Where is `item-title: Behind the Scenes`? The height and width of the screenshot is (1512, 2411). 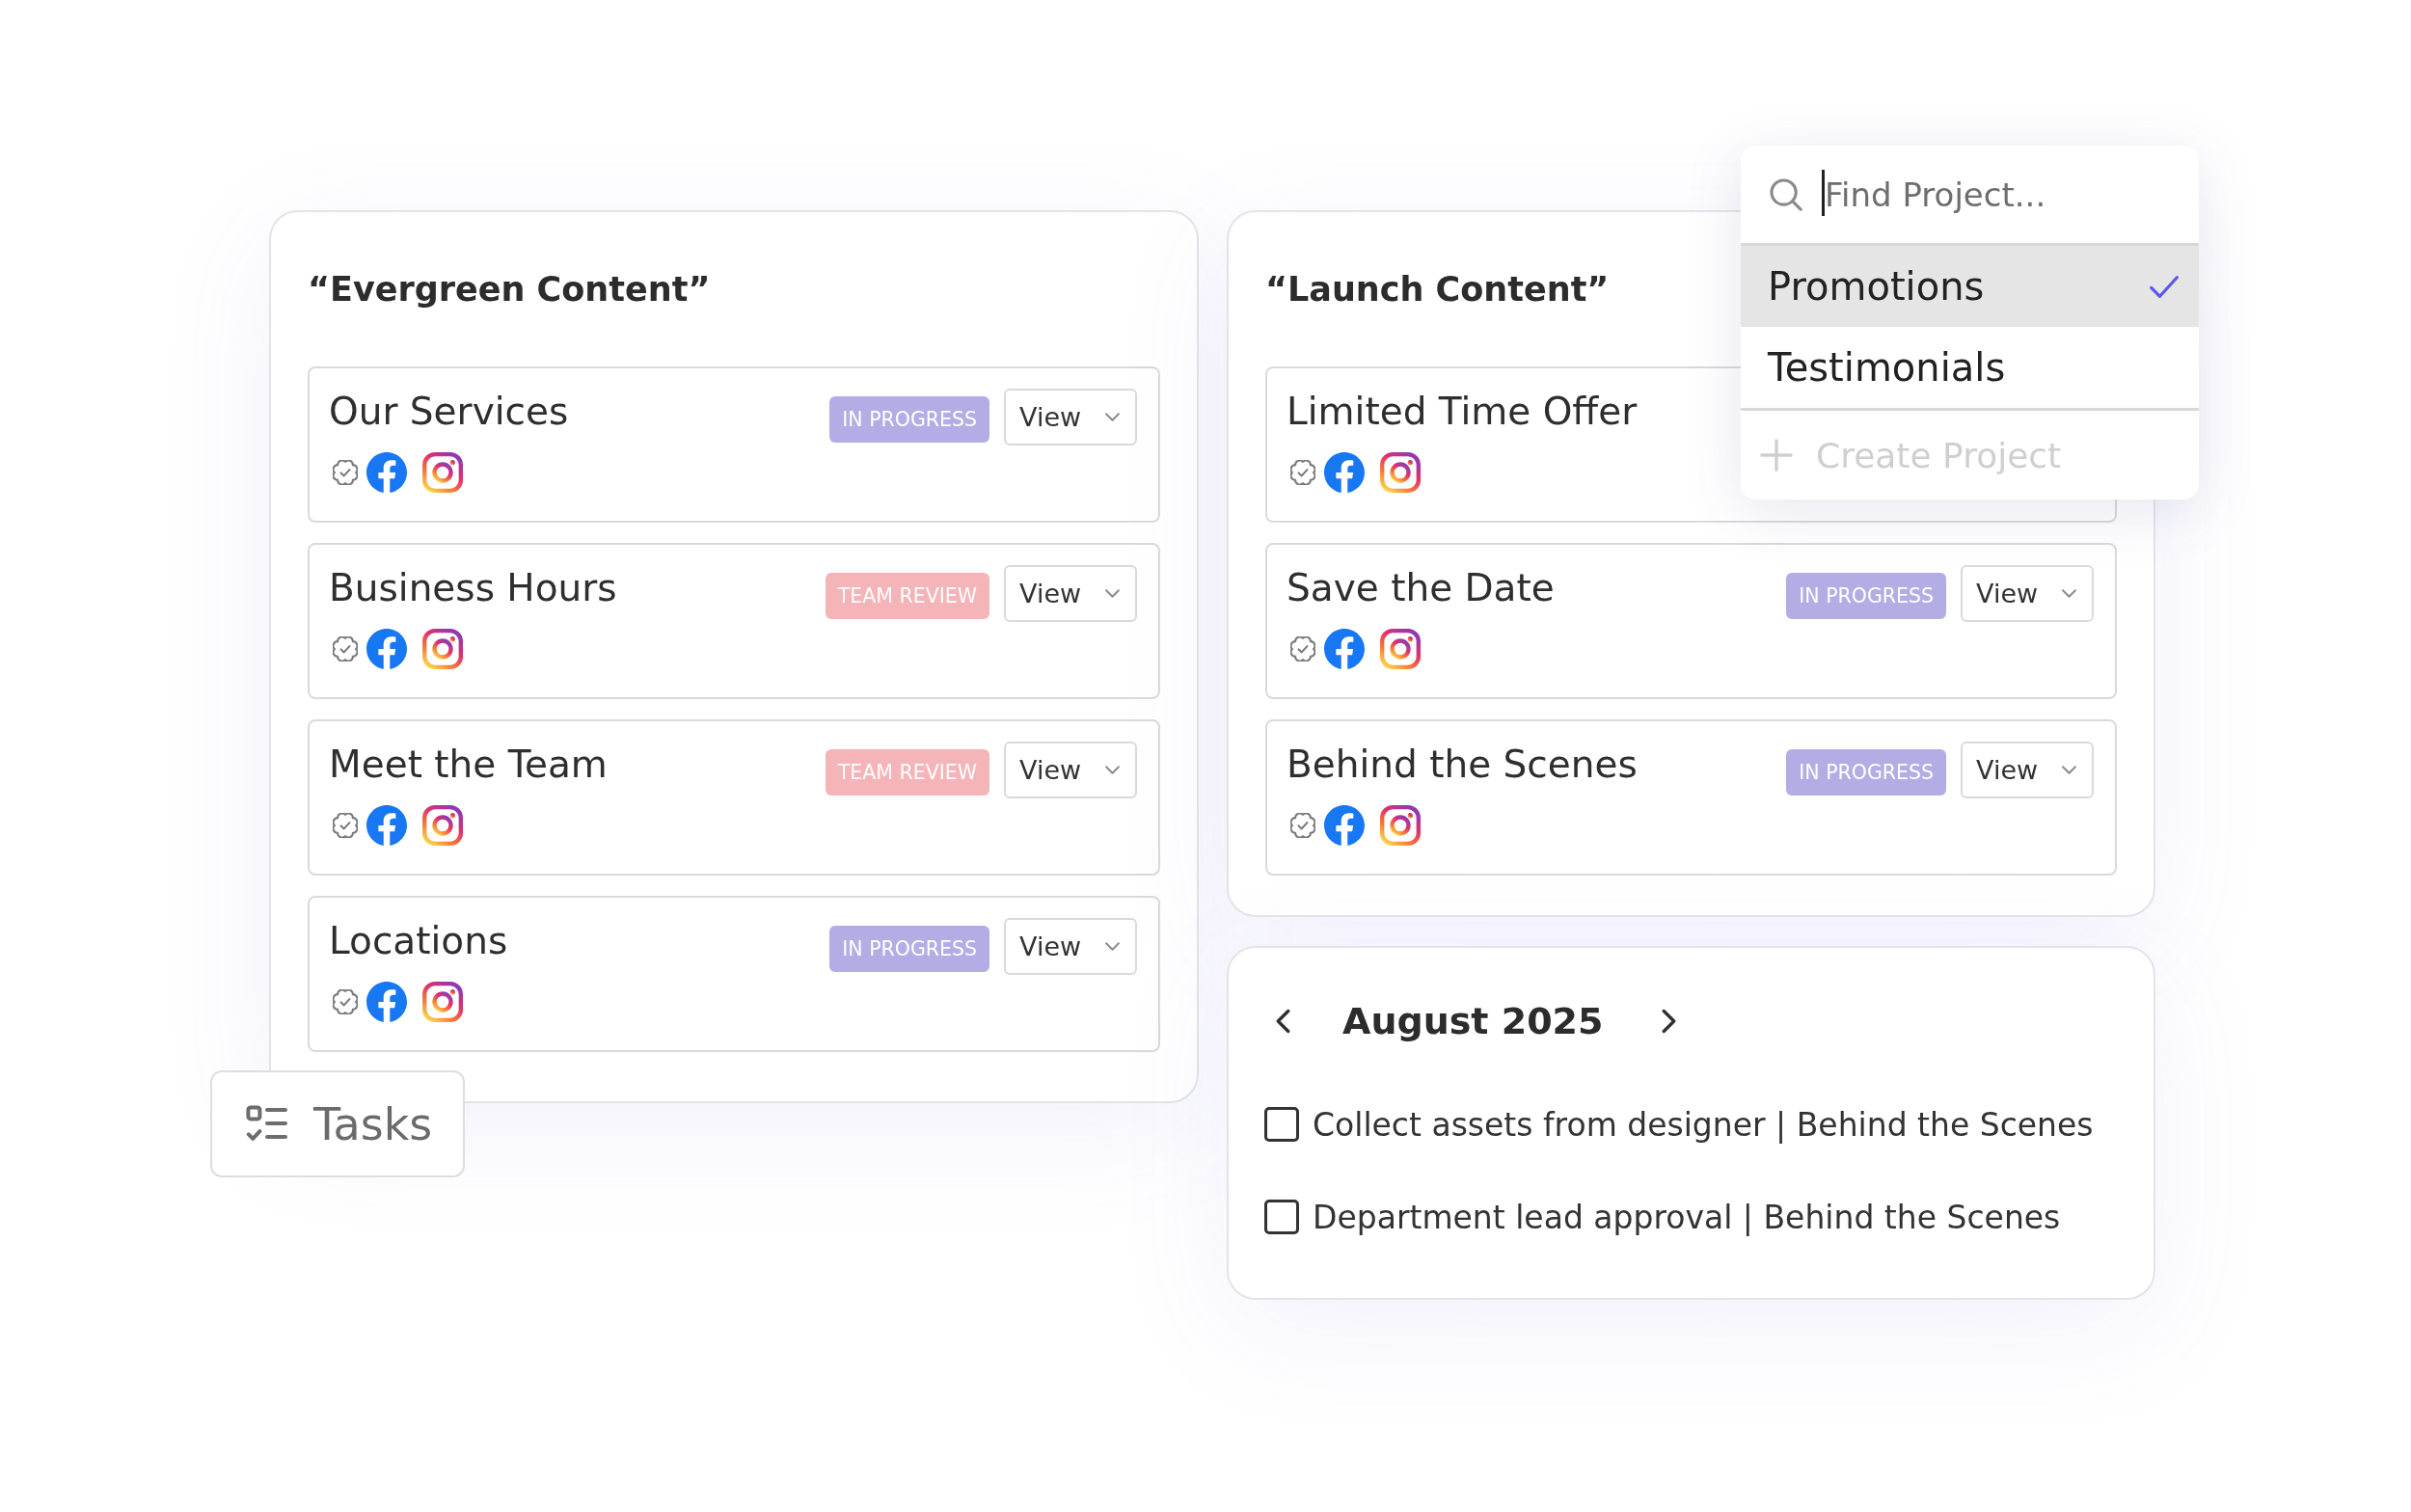 item-title: Behind the Scenes is located at coordinates (1463, 765).